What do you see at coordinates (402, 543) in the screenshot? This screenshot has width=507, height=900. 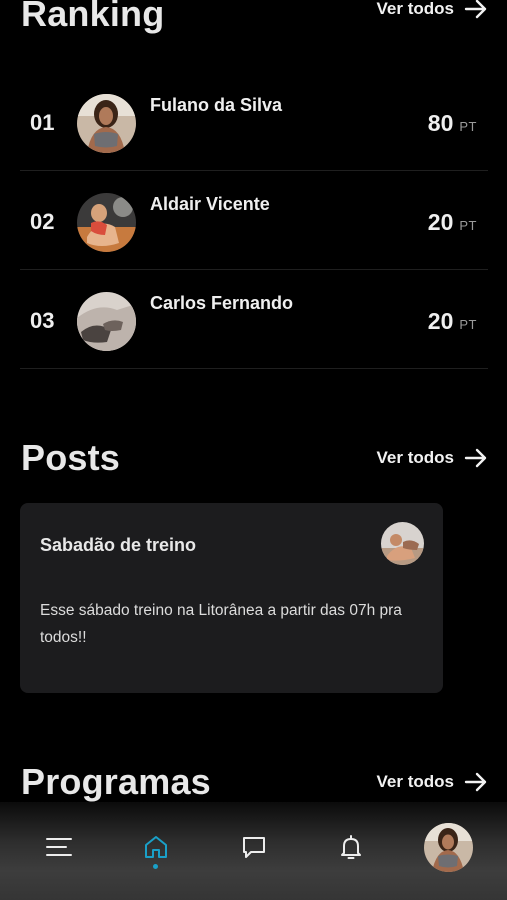 I see `post-author-avatar` at bounding box center [402, 543].